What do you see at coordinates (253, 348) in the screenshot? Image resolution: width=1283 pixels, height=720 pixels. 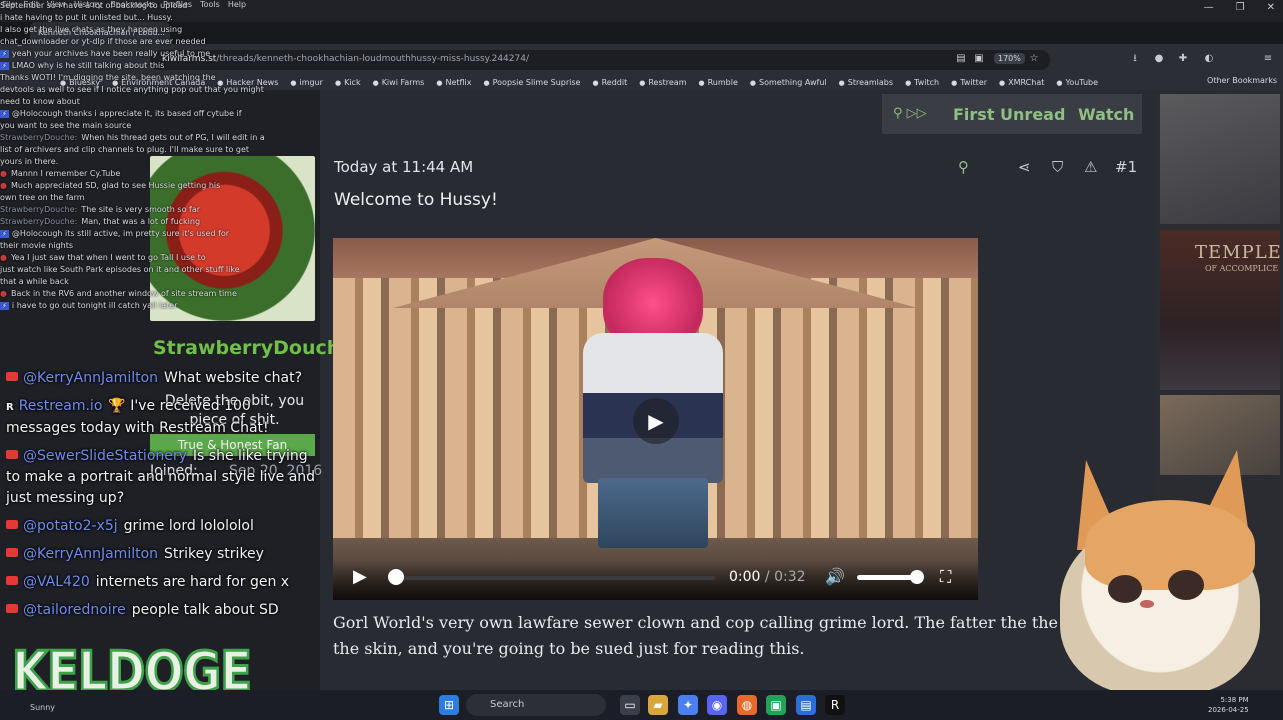 I see `username: StrawberryDouche` at bounding box center [253, 348].